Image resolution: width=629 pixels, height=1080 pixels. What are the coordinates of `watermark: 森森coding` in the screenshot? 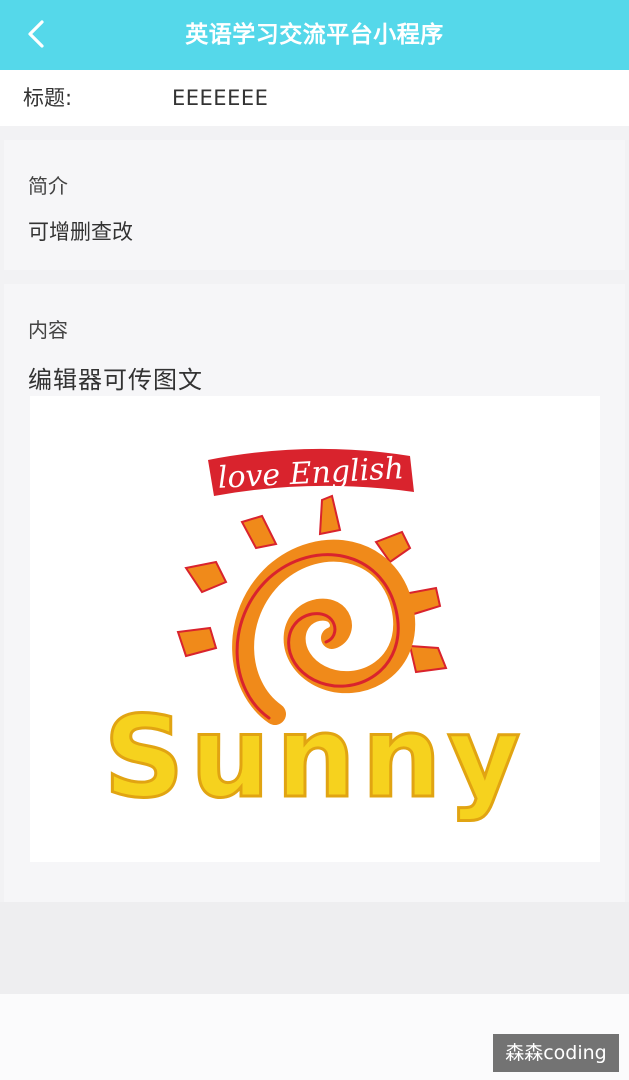 It's located at (556, 1053).